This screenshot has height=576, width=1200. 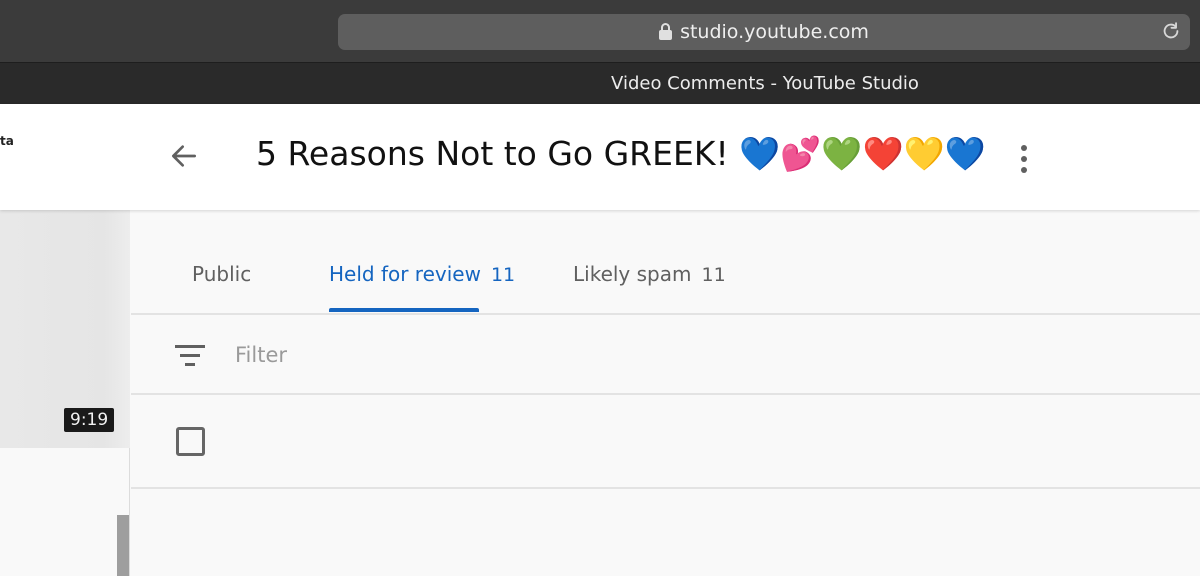 I want to click on filter-input, so click(x=435, y=355).